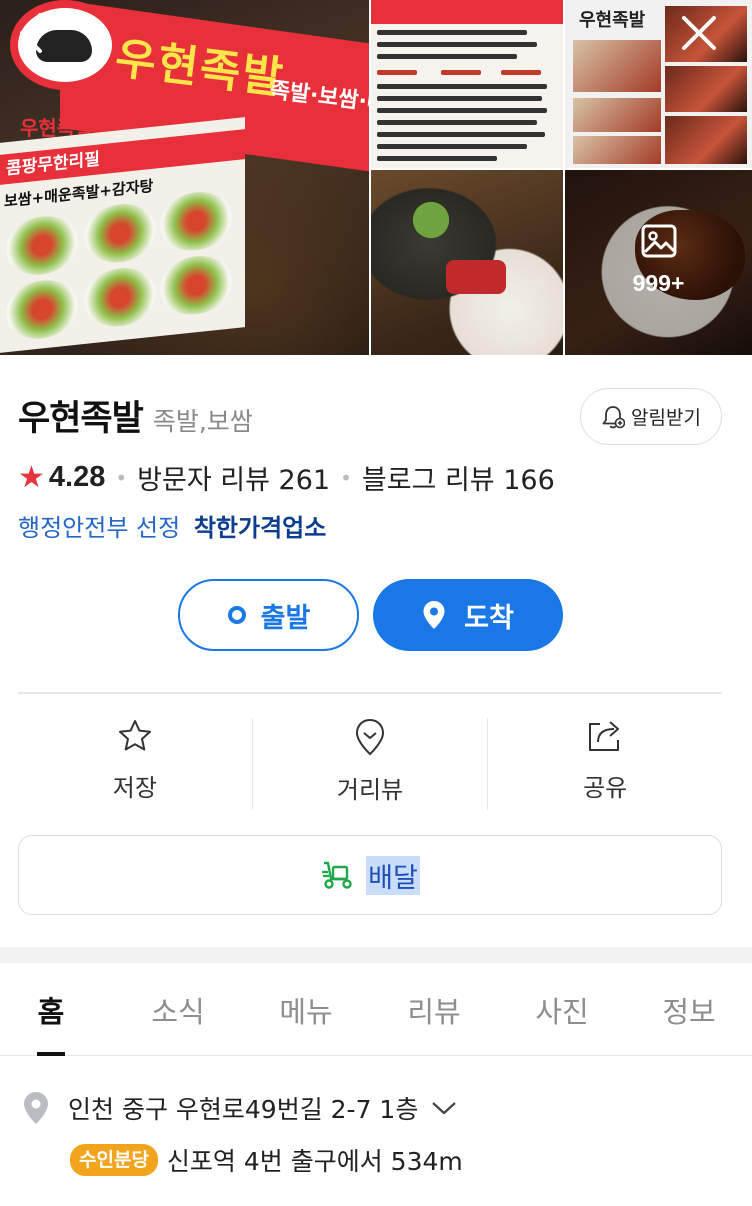 This screenshot has width=752, height=1206. I want to click on section-divider, so click(370, 693).